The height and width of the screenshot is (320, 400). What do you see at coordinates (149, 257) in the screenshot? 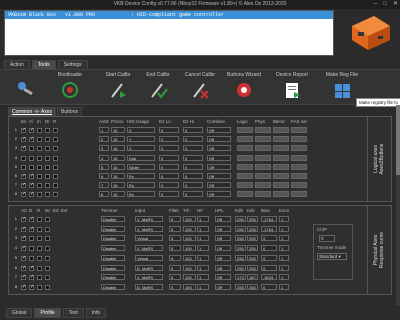
I see `input-select: Virtual` at bounding box center [149, 257].